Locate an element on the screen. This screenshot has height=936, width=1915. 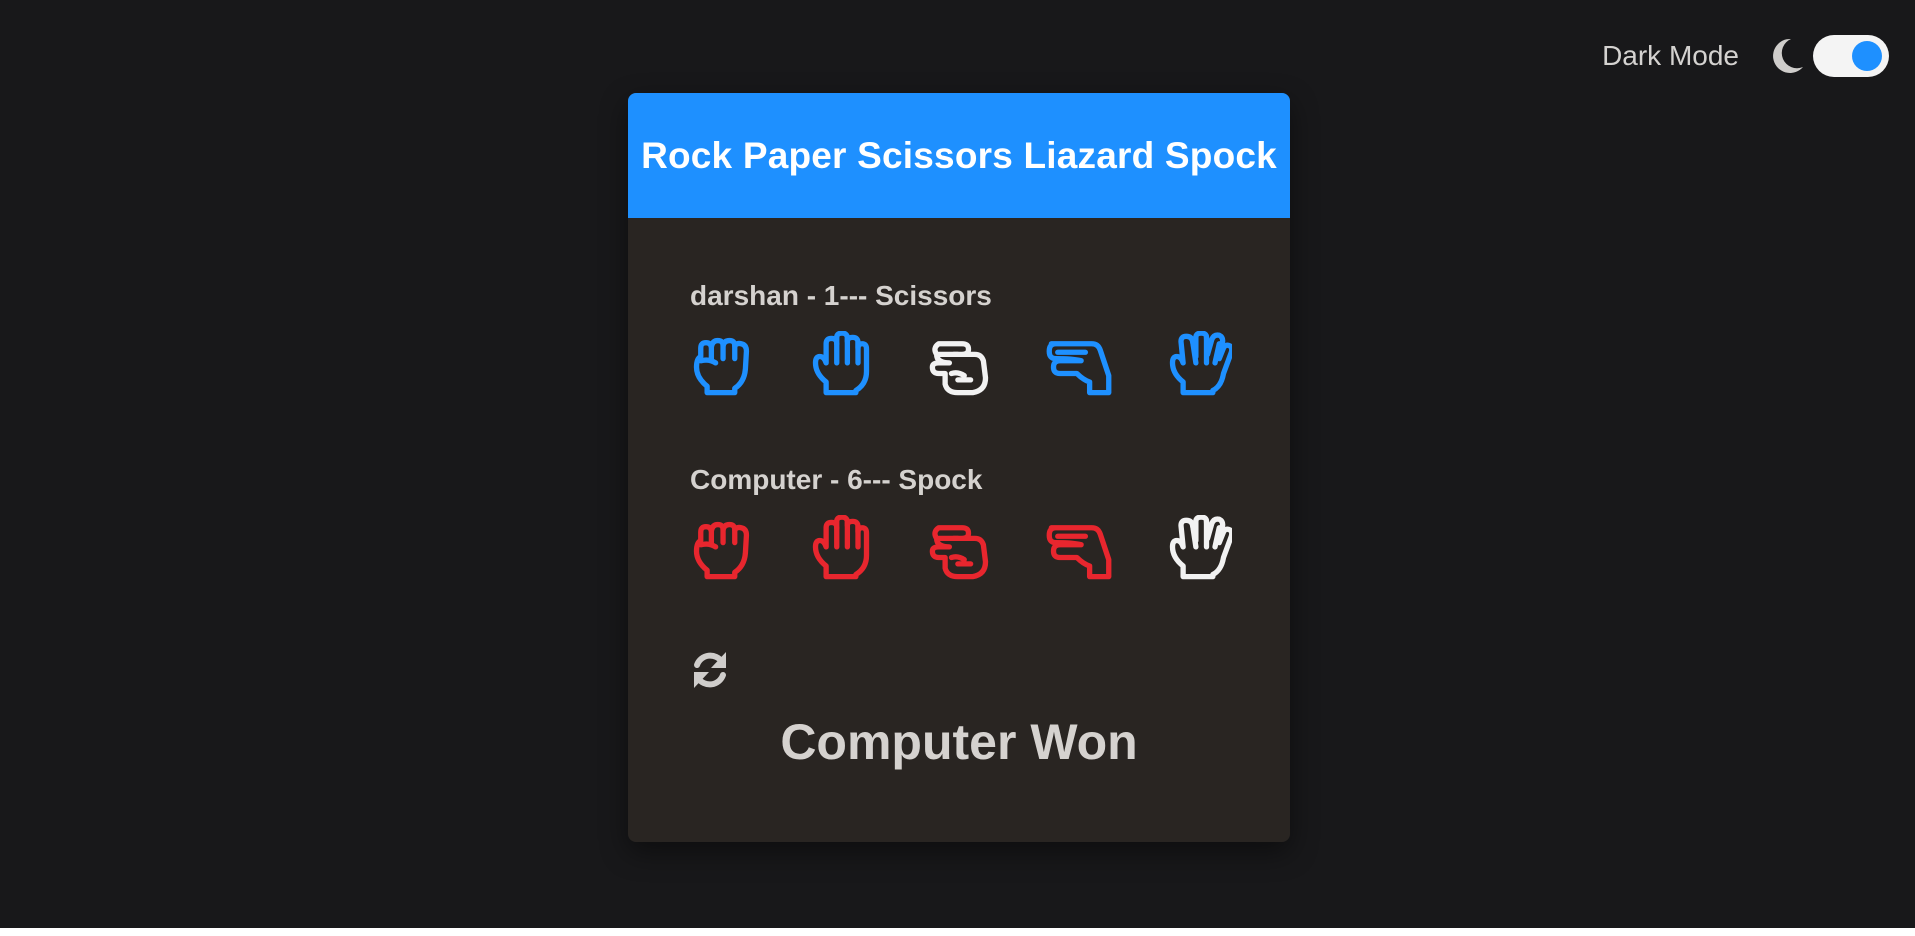
player-hands is located at coordinates (960, 366).